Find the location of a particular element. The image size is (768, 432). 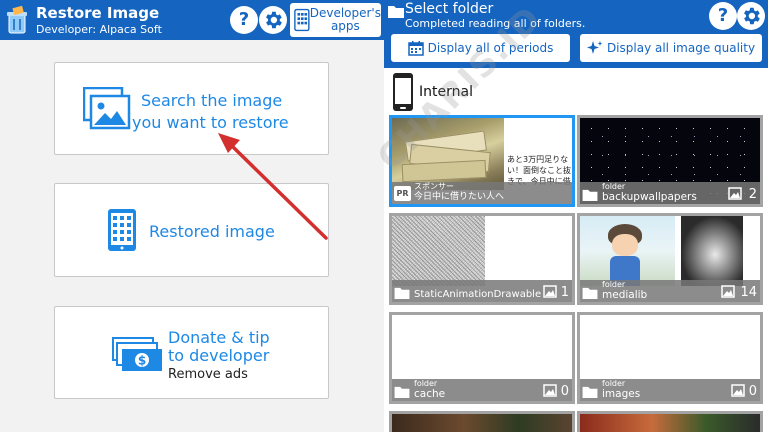

display-all-image-quality-label: Display all image quality is located at coordinates (681, 48).